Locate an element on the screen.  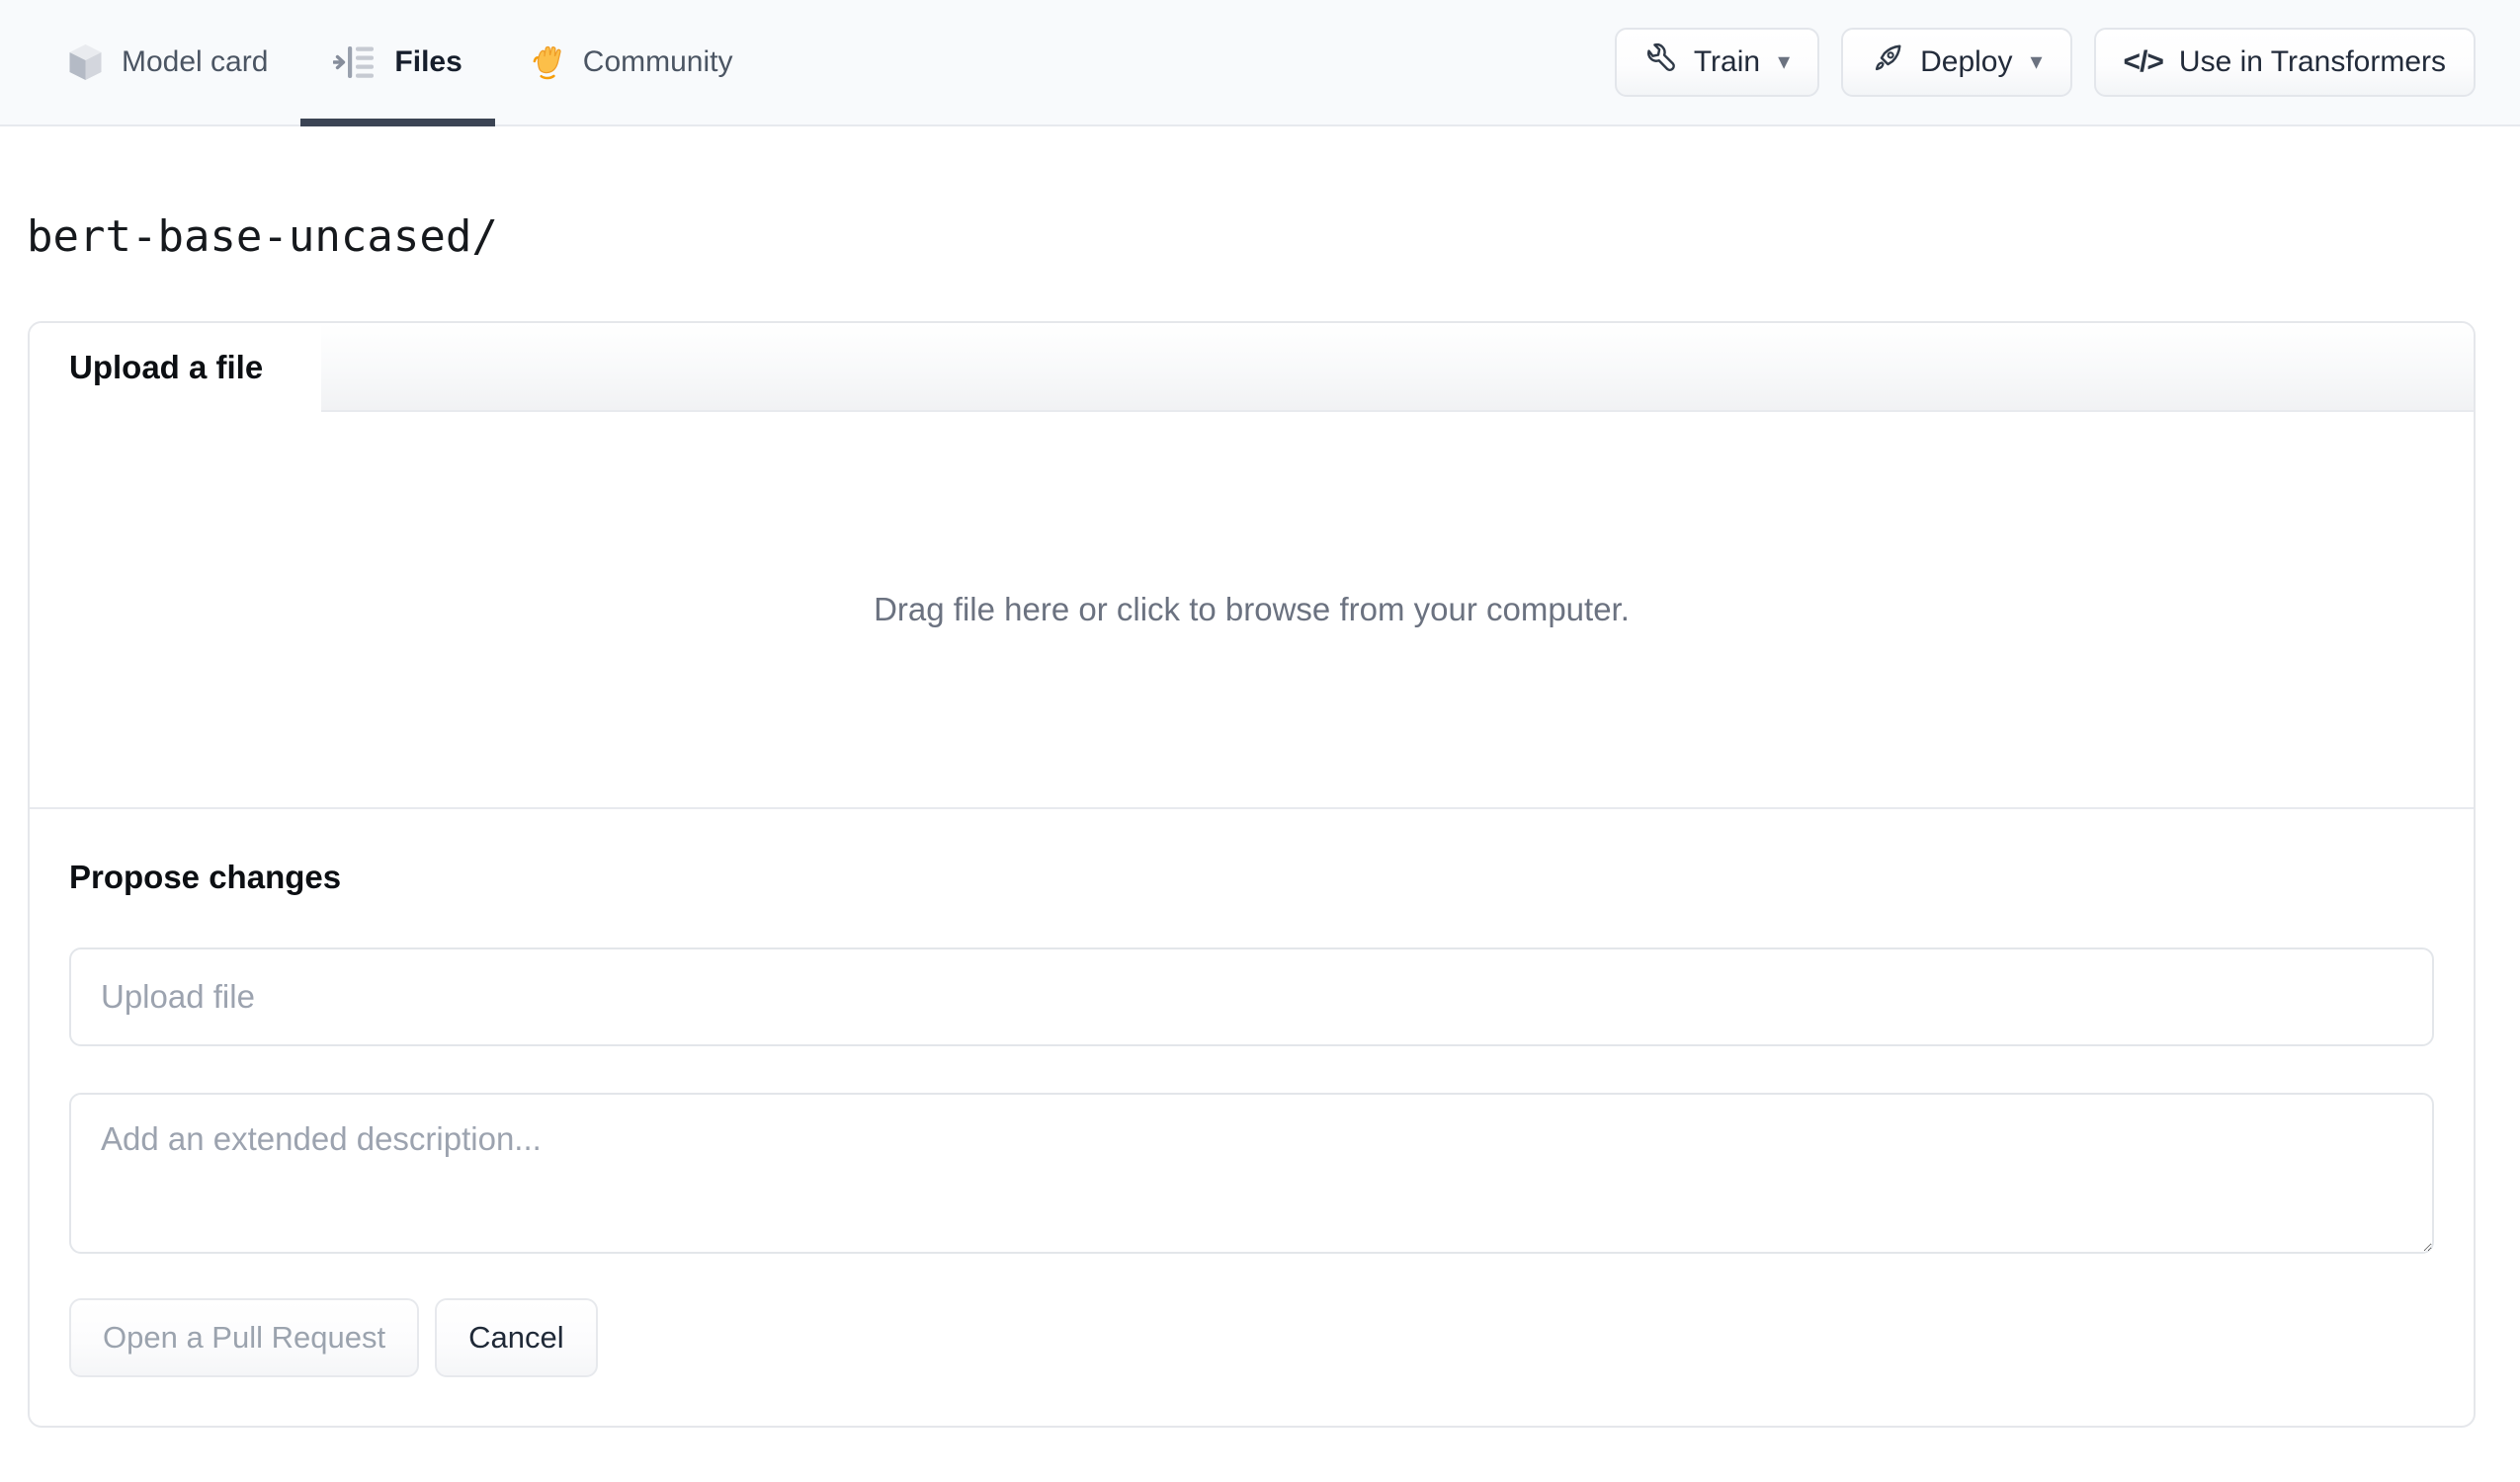
cancel-button: Cancel is located at coordinates (516, 1337).